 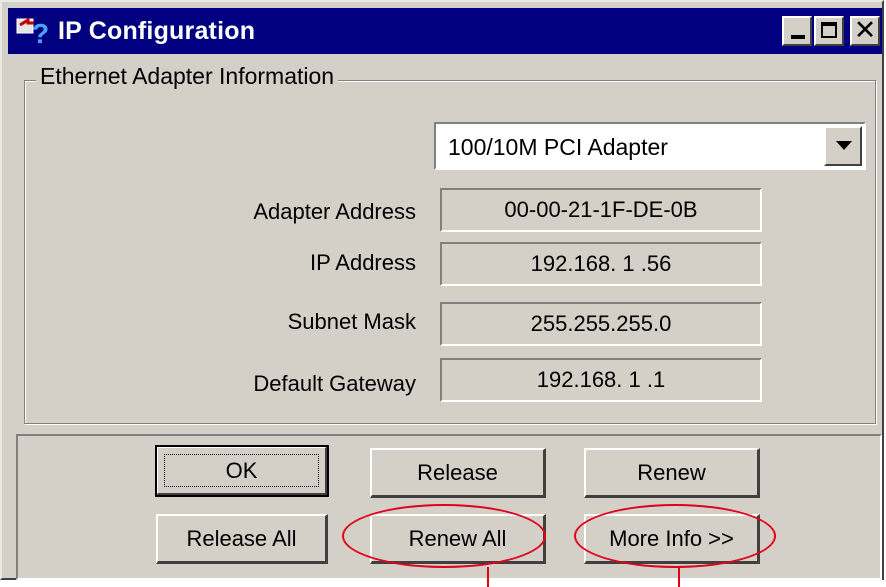 What do you see at coordinates (334, 383) in the screenshot?
I see `default-gateway-label: Default Gateway` at bounding box center [334, 383].